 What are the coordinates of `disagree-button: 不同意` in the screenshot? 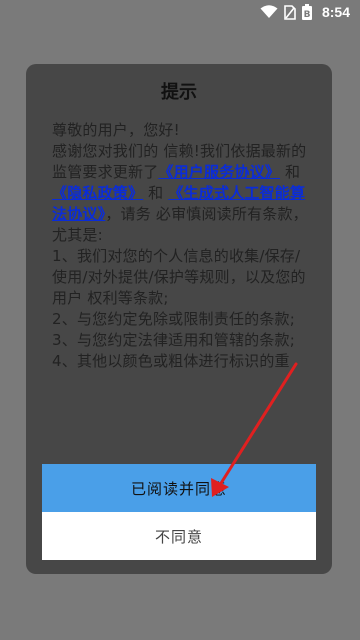 It's located at (179, 536).